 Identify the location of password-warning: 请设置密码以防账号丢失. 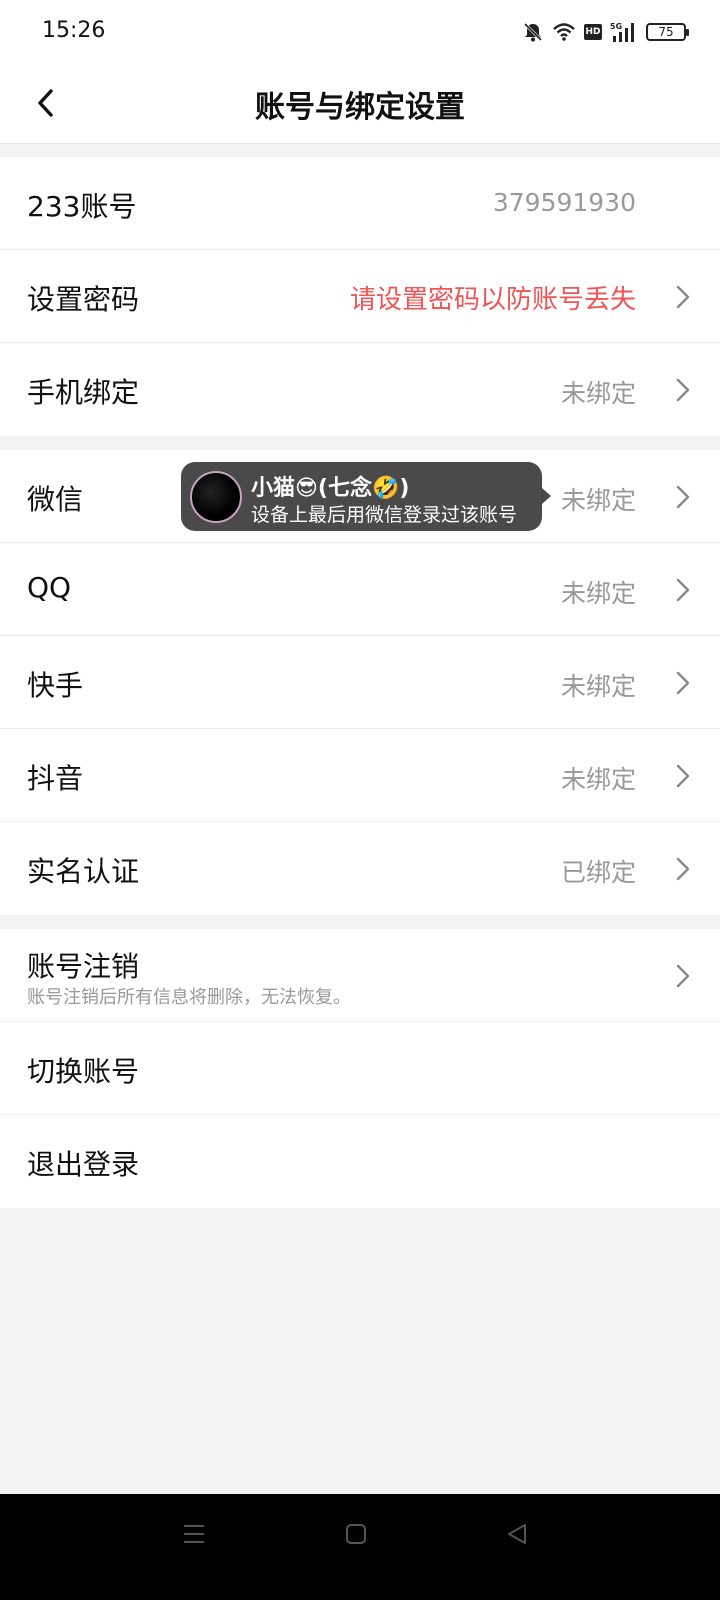
(492, 300).